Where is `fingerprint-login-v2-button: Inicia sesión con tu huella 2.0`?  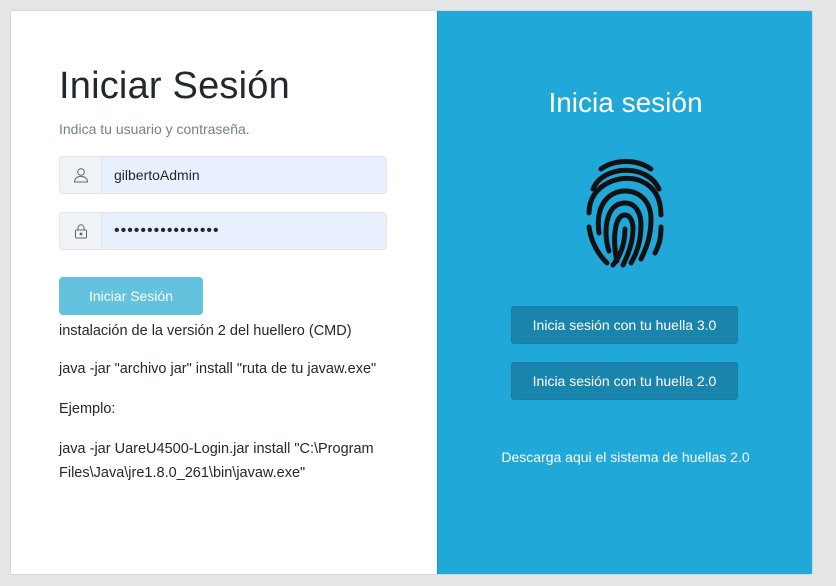
fingerprint-login-v2-button: Inicia sesión con tu huella 2.0 is located at coordinates (624, 381).